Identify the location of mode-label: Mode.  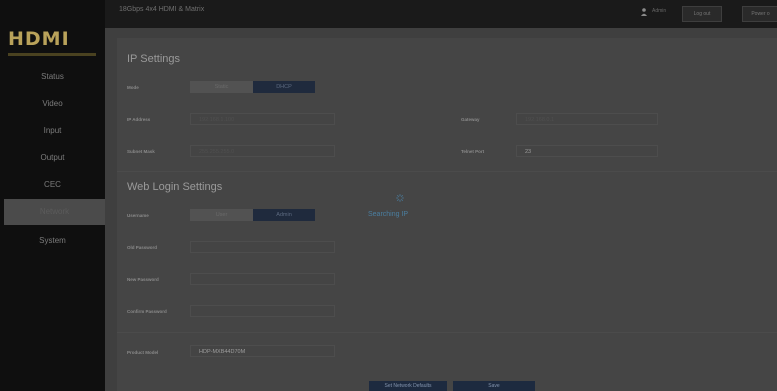
(133, 87).